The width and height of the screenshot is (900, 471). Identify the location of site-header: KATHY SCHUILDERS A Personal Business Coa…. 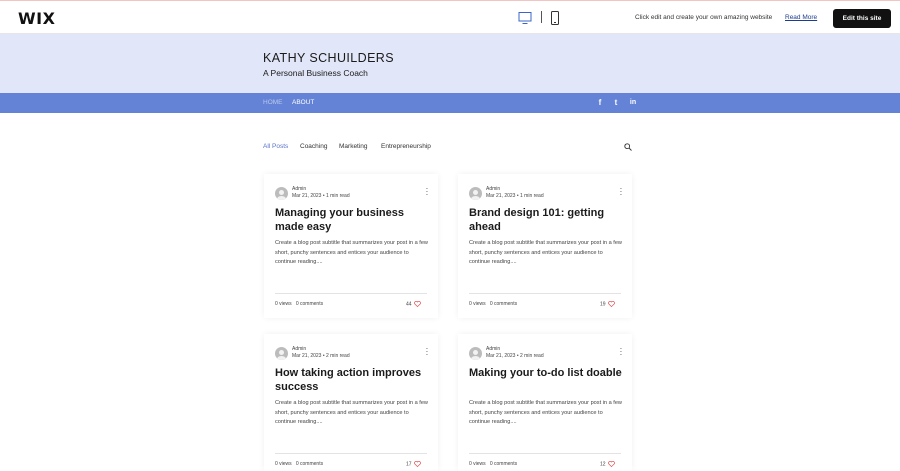
(450, 63).